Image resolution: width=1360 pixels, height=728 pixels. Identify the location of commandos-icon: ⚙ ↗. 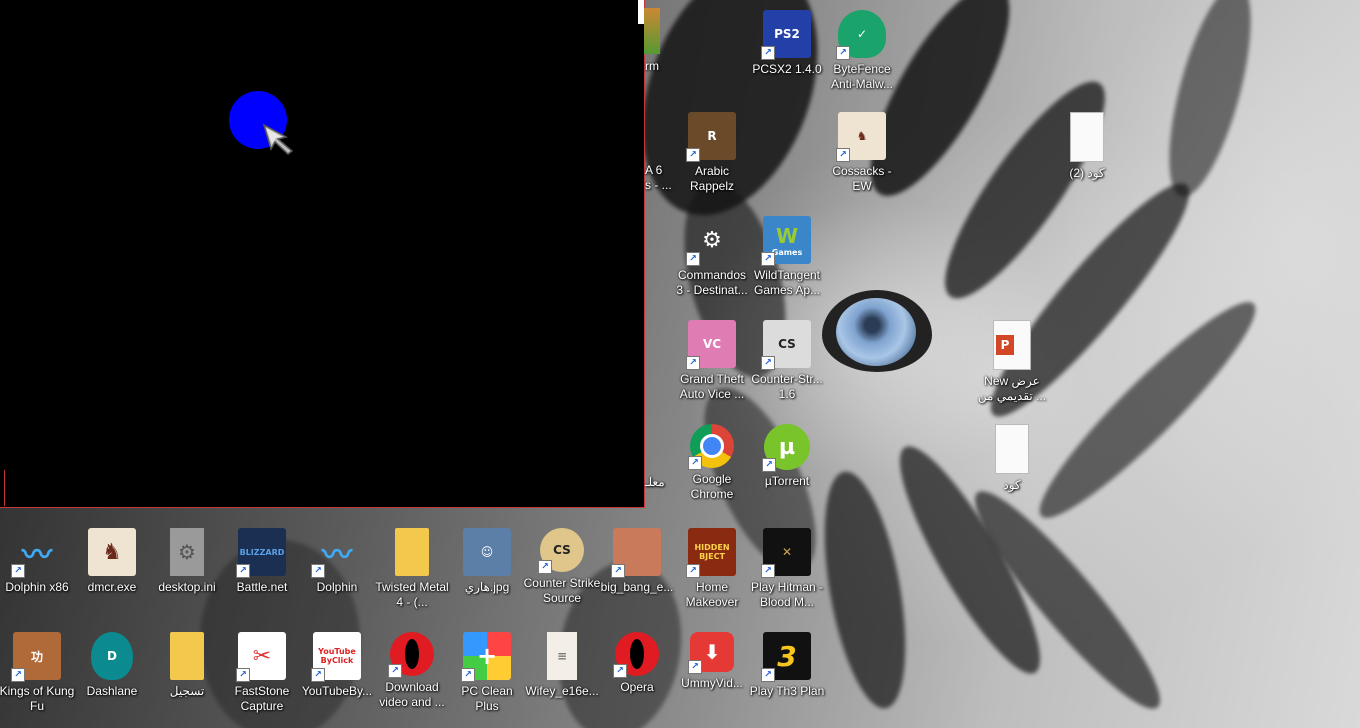
(711, 241).